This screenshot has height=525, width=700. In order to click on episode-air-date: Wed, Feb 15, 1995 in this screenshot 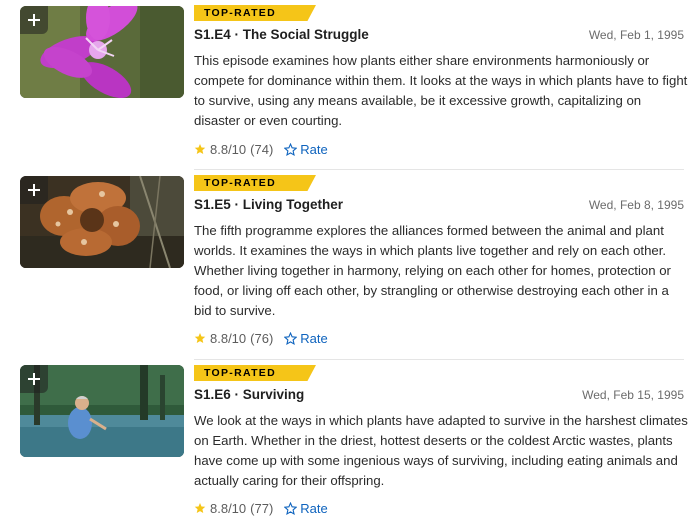, I will do `click(633, 395)`.